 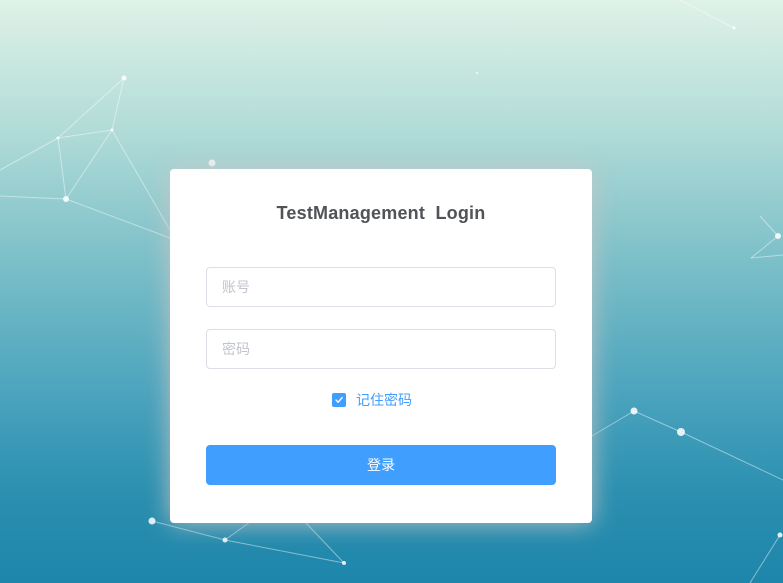 What do you see at coordinates (381, 465) in the screenshot?
I see `login-button: 登录` at bounding box center [381, 465].